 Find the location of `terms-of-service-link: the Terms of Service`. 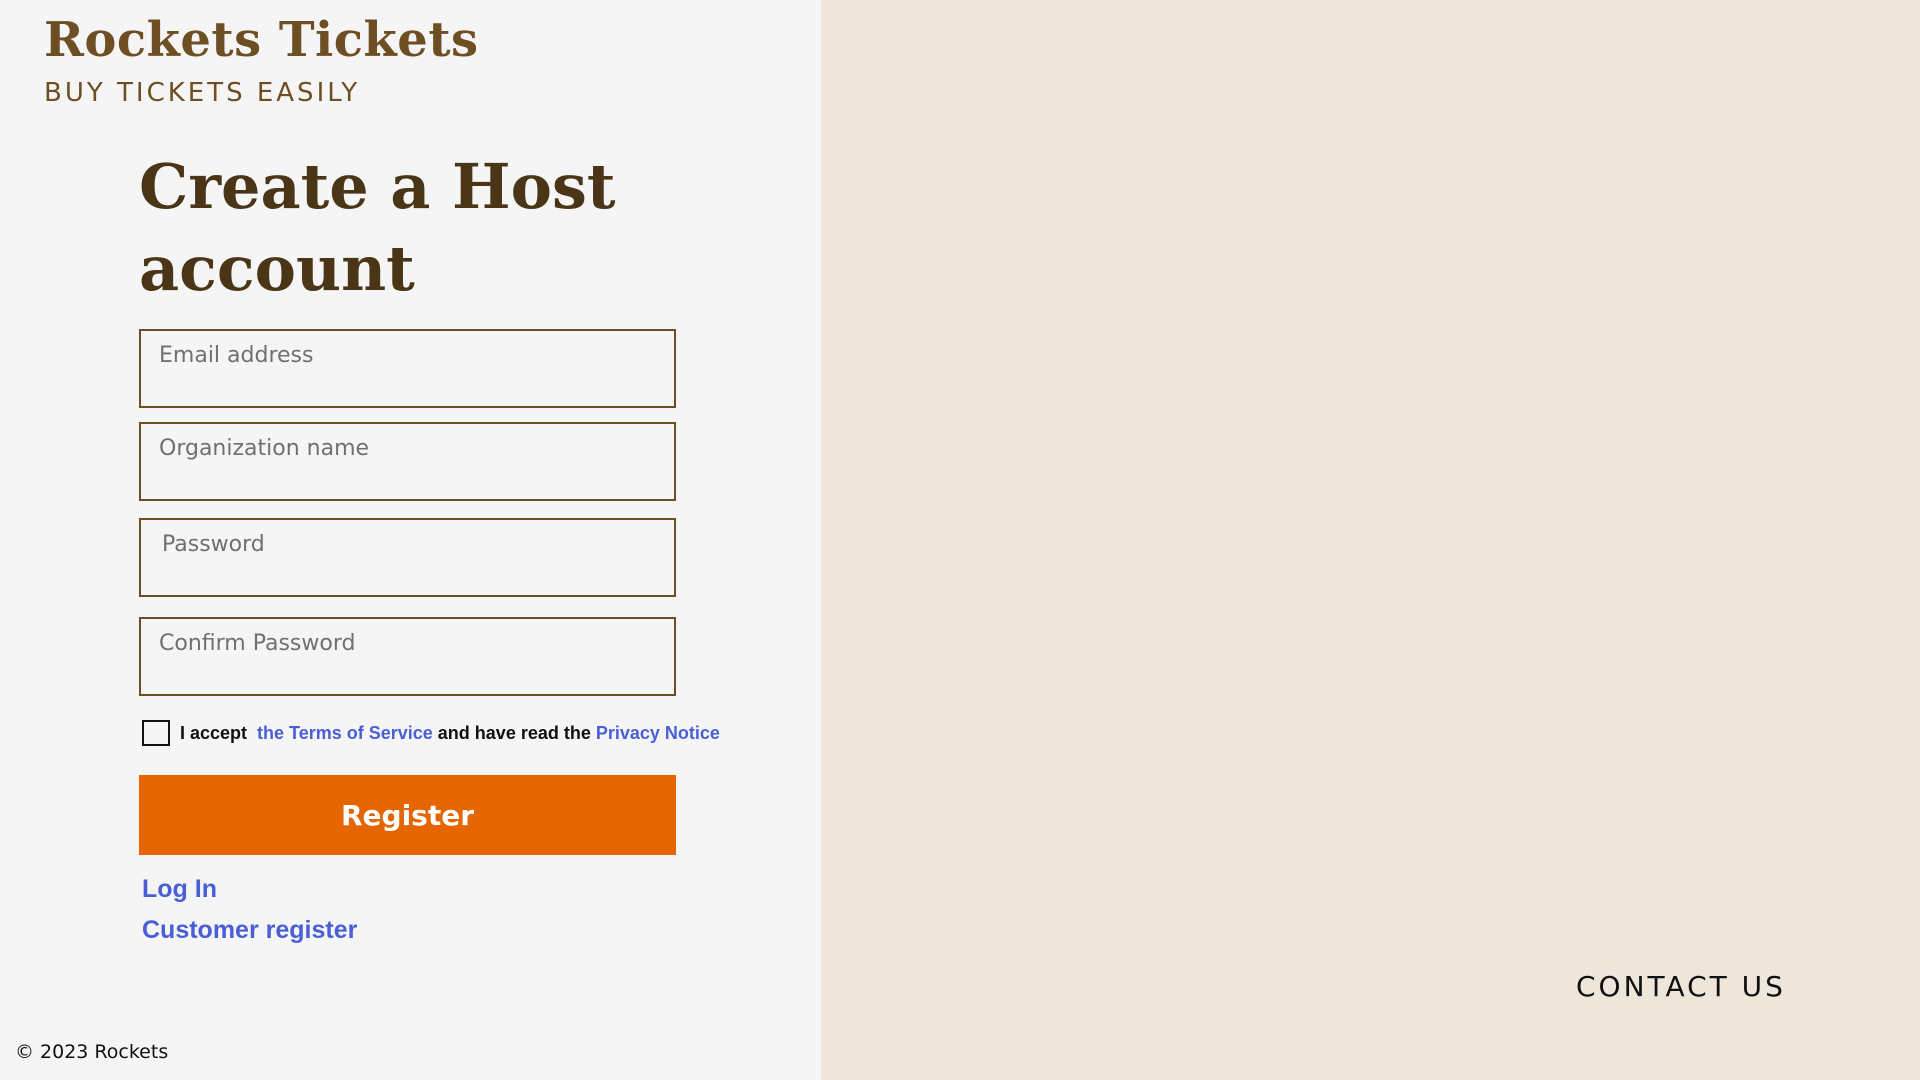

terms-of-service-link: the Terms of Service is located at coordinates (345, 733).